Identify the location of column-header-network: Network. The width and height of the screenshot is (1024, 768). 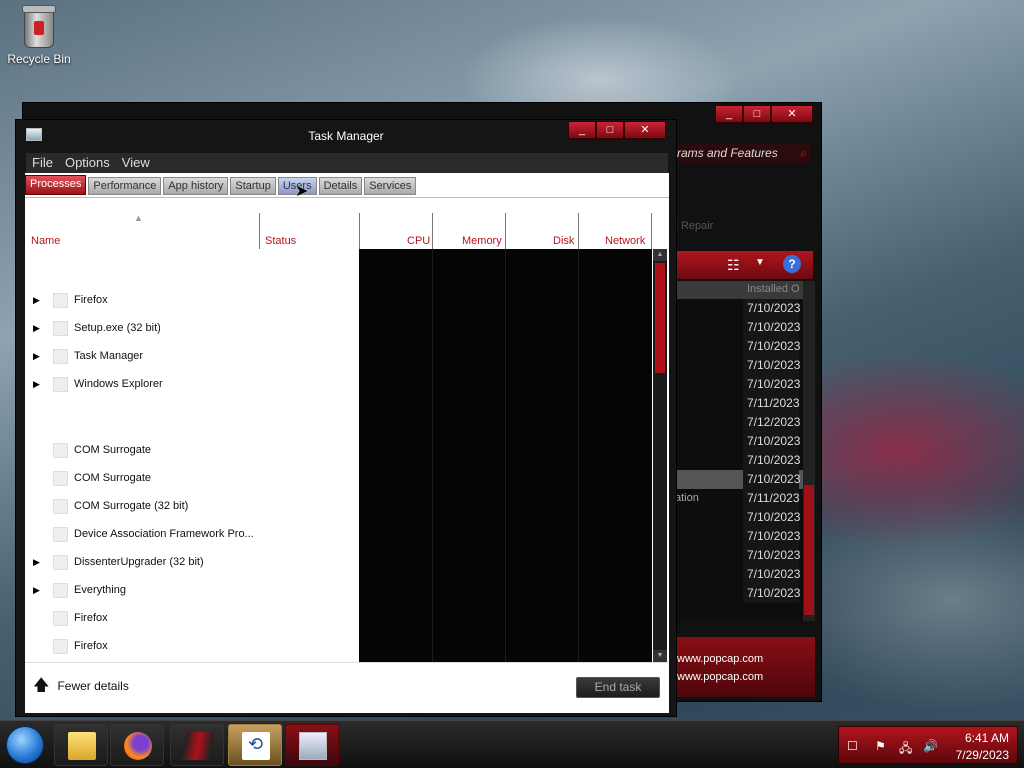
(625, 241).